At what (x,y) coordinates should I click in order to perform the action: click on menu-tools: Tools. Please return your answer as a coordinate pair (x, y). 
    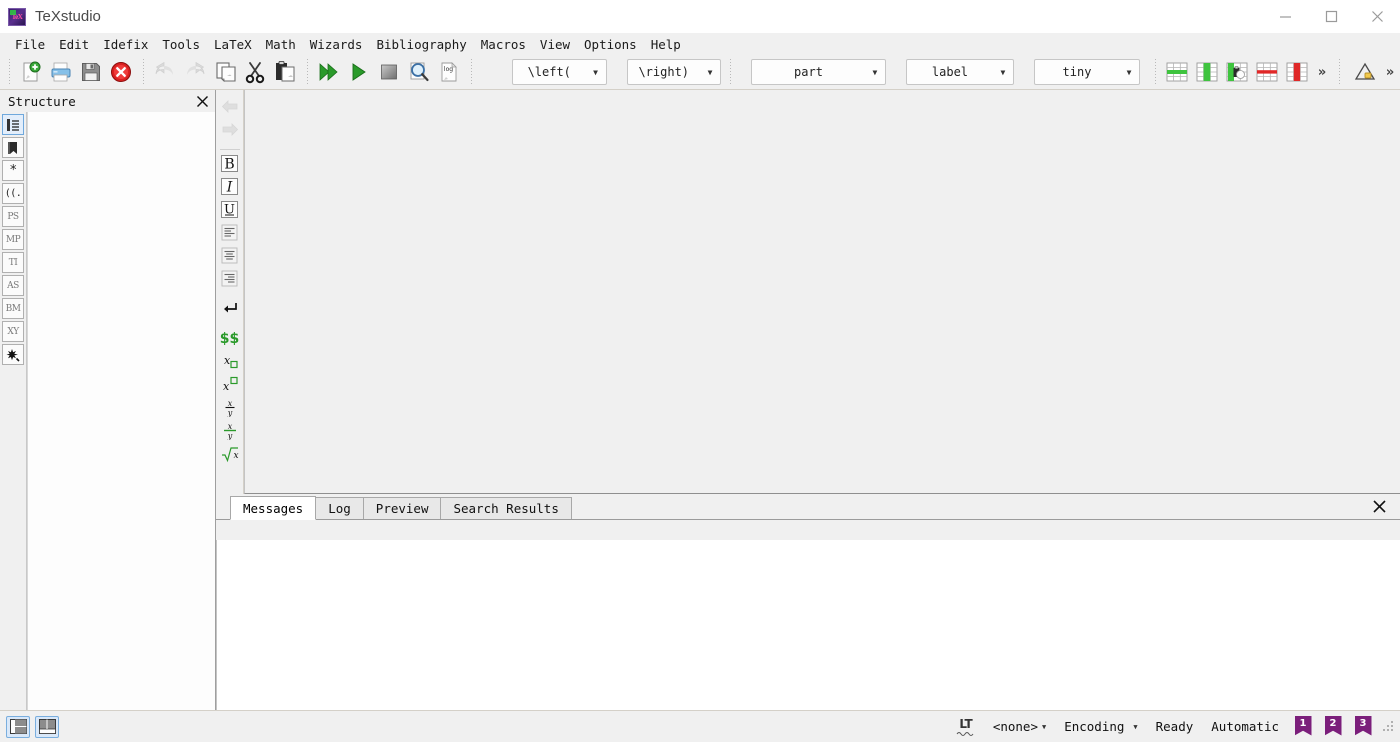
    Looking at the image, I should click on (181, 44).